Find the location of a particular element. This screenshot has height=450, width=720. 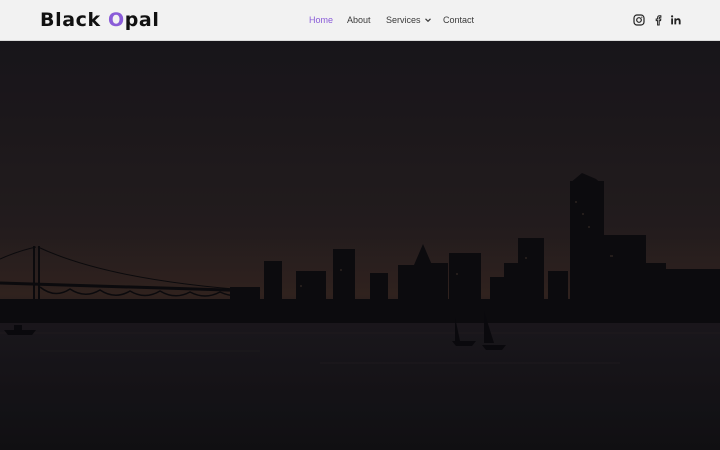

chevron-down-icon is located at coordinates (428, 21).